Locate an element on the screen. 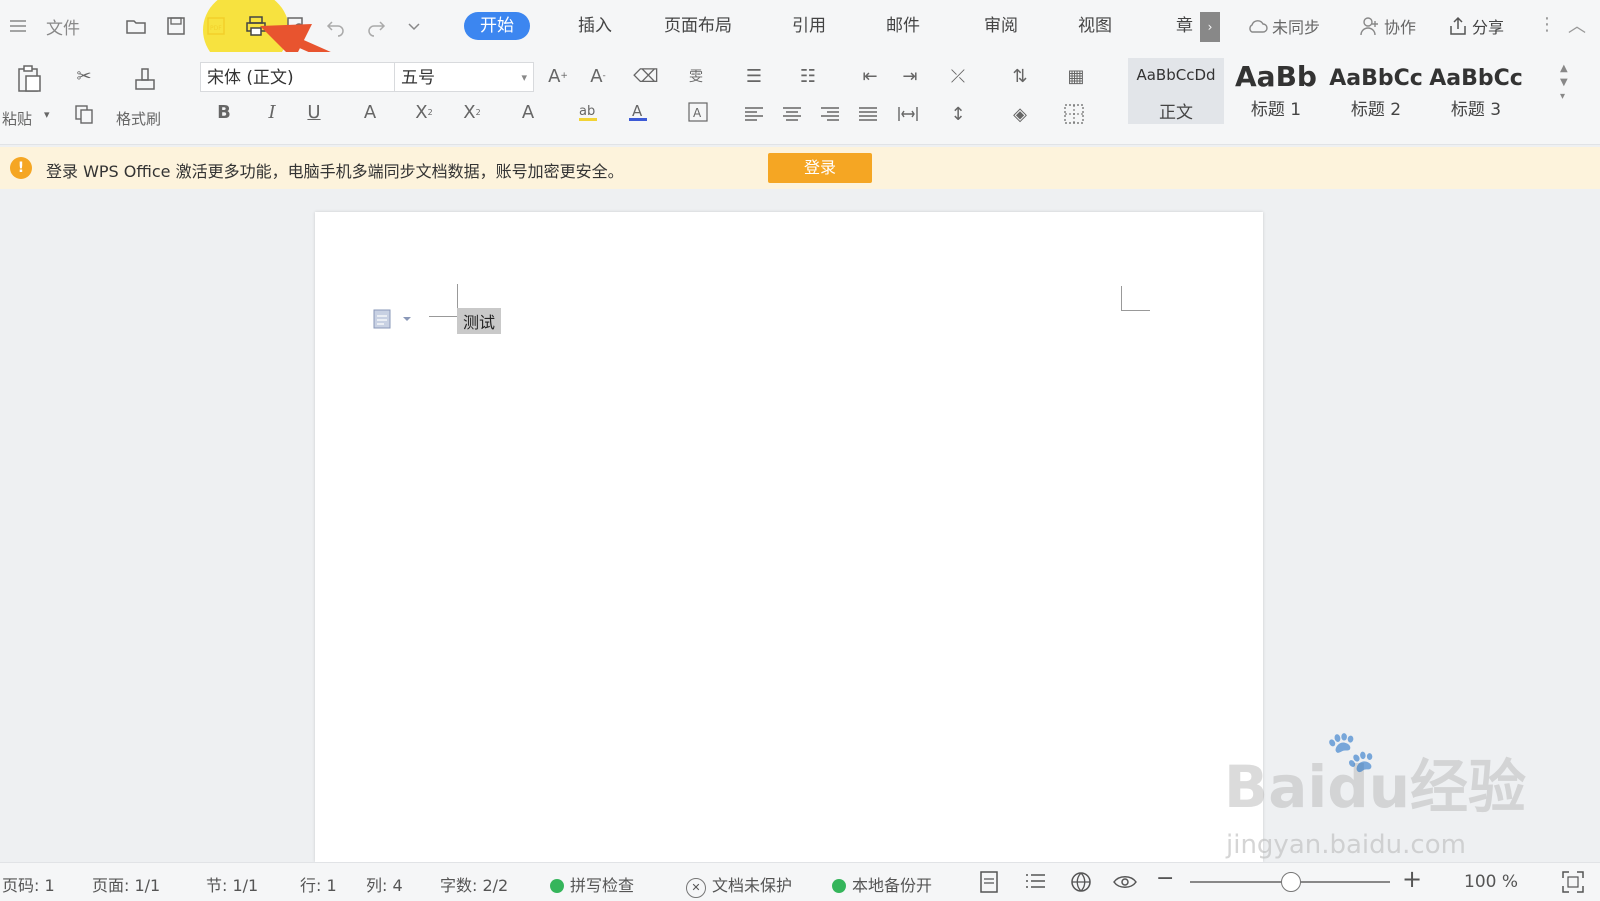 This screenshot has height=901, width=1600. unprotected-icon: ✕ is located at coordinates (696, 888).